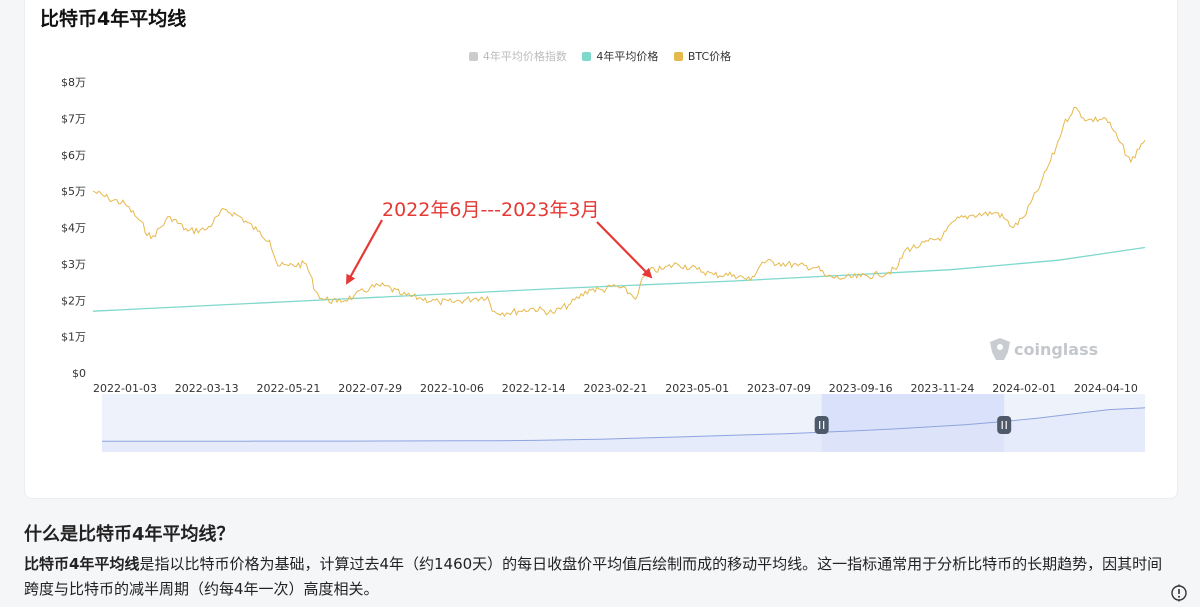 The width and height of the screenshot is (1200, 607). Describe the element at coordinates (821, 425) in the screenshot. I see `zoom-handle-left` at that location.